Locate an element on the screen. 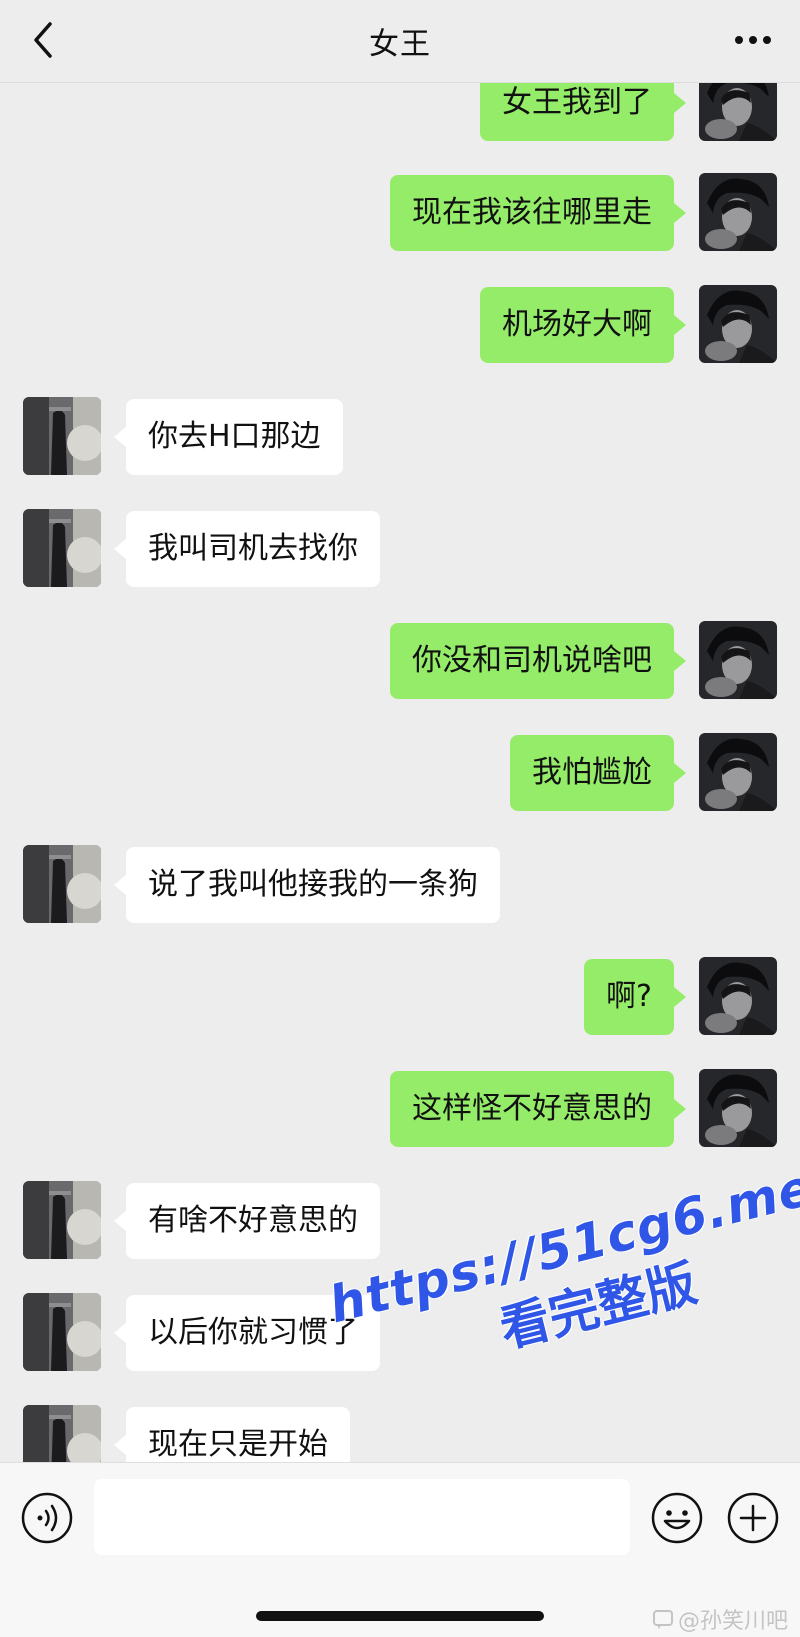 The width and height of the screenshot is (800, 1637). message-row: 说了我叫他接我的一条狗 is located at coordinates (400, 885).